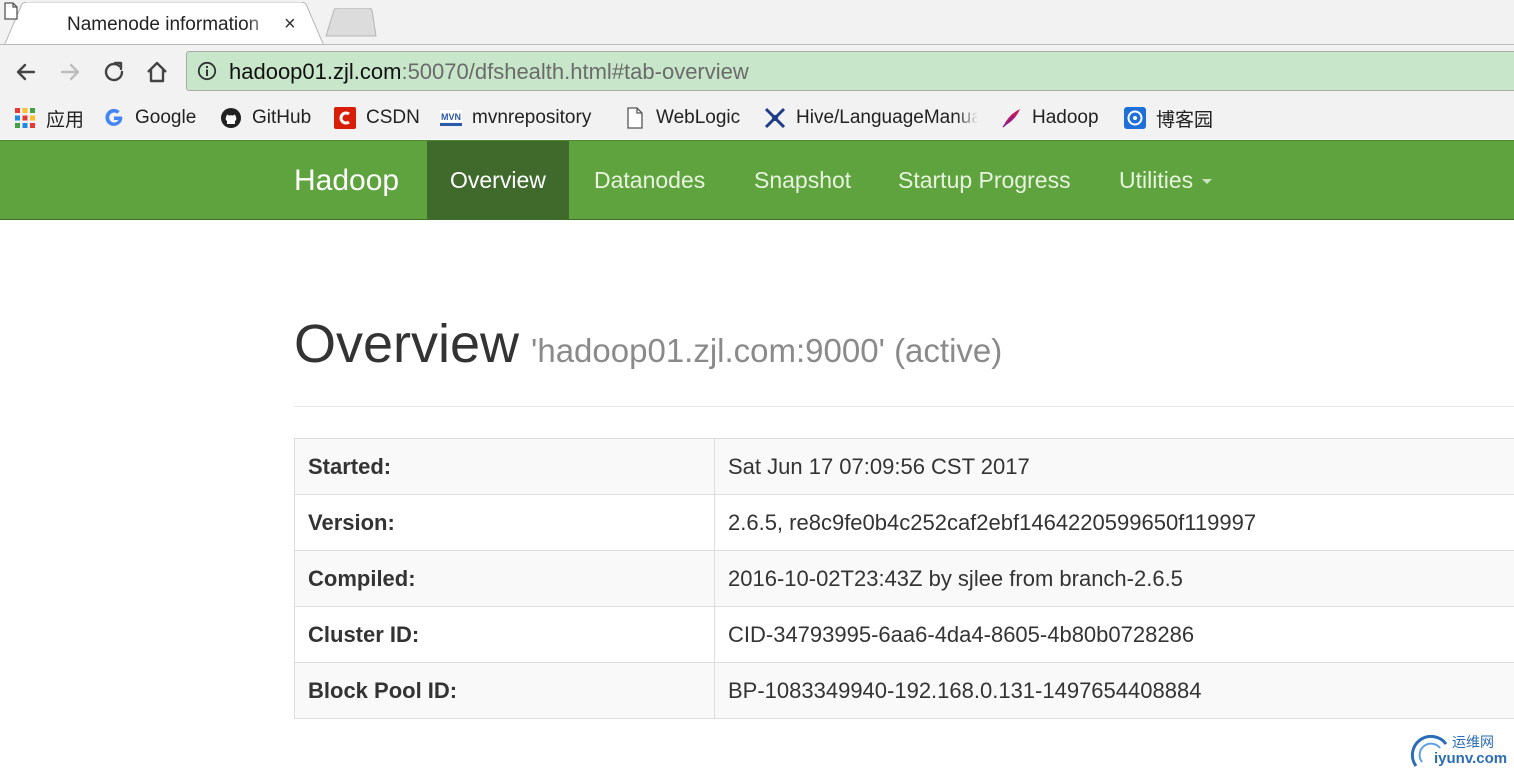 Image resolution: width=1514 pixels, height=776 pixels. I want to click on table-row: Started: Sat Jun 17 07:09:56 CST 2017, so click(904, 466).